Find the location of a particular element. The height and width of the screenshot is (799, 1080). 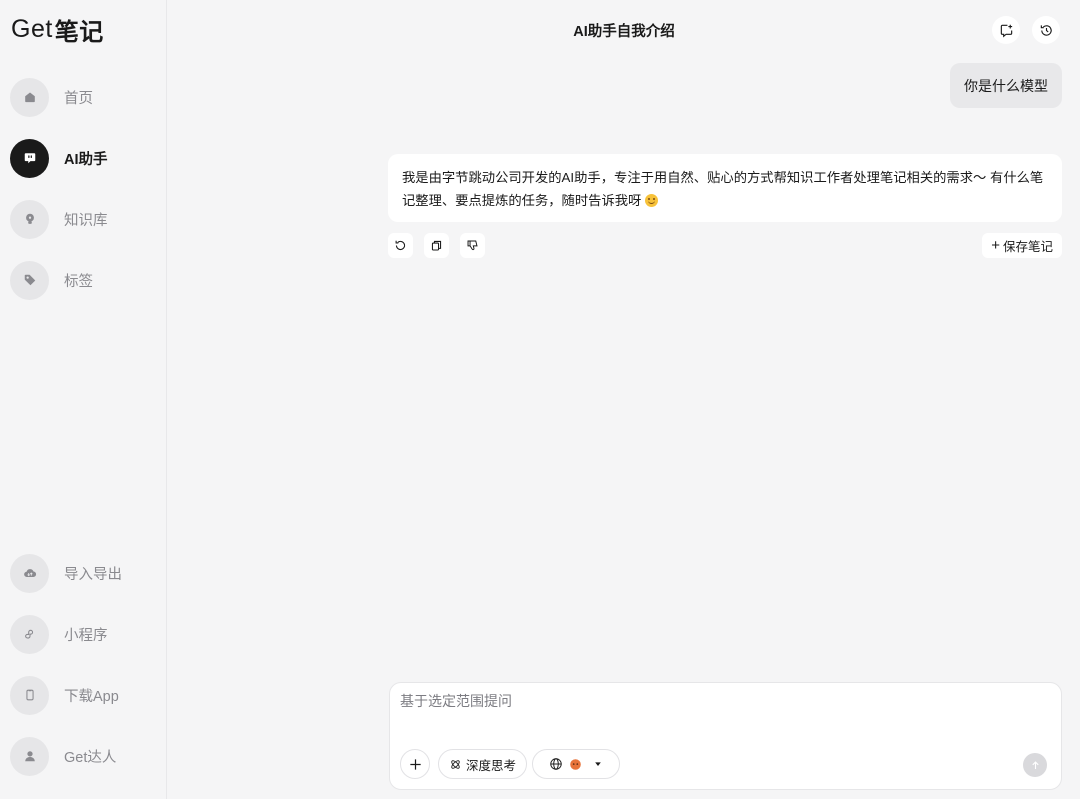

phone-icon is located at coordinates (29, 695).